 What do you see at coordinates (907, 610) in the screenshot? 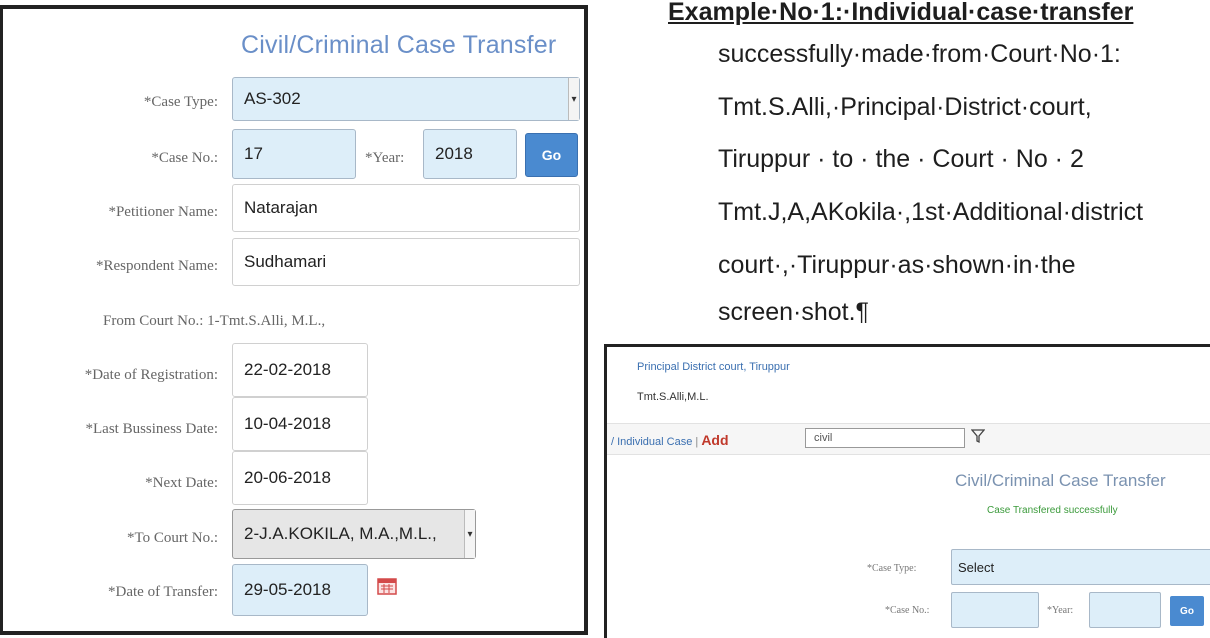
I see `mini-case-no-label: *Case No.:` at bounding box center [907, 610].